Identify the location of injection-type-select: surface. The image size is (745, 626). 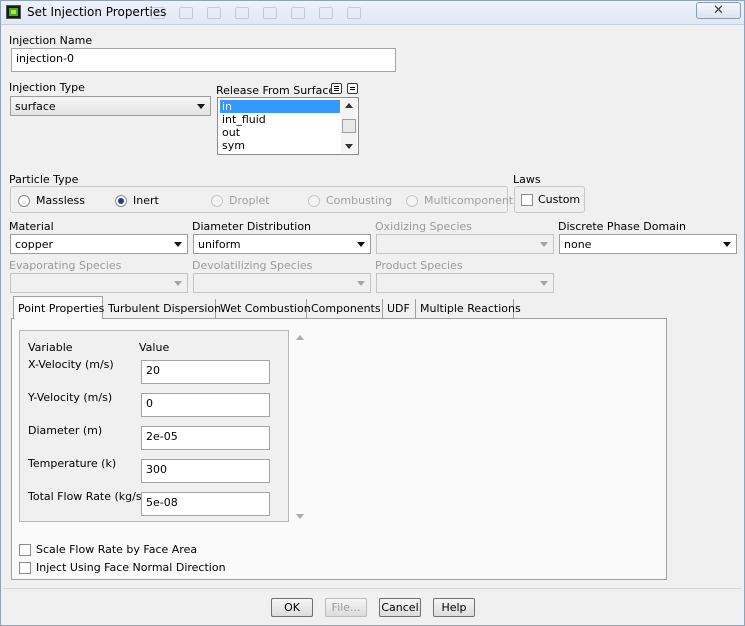
(110, 106).